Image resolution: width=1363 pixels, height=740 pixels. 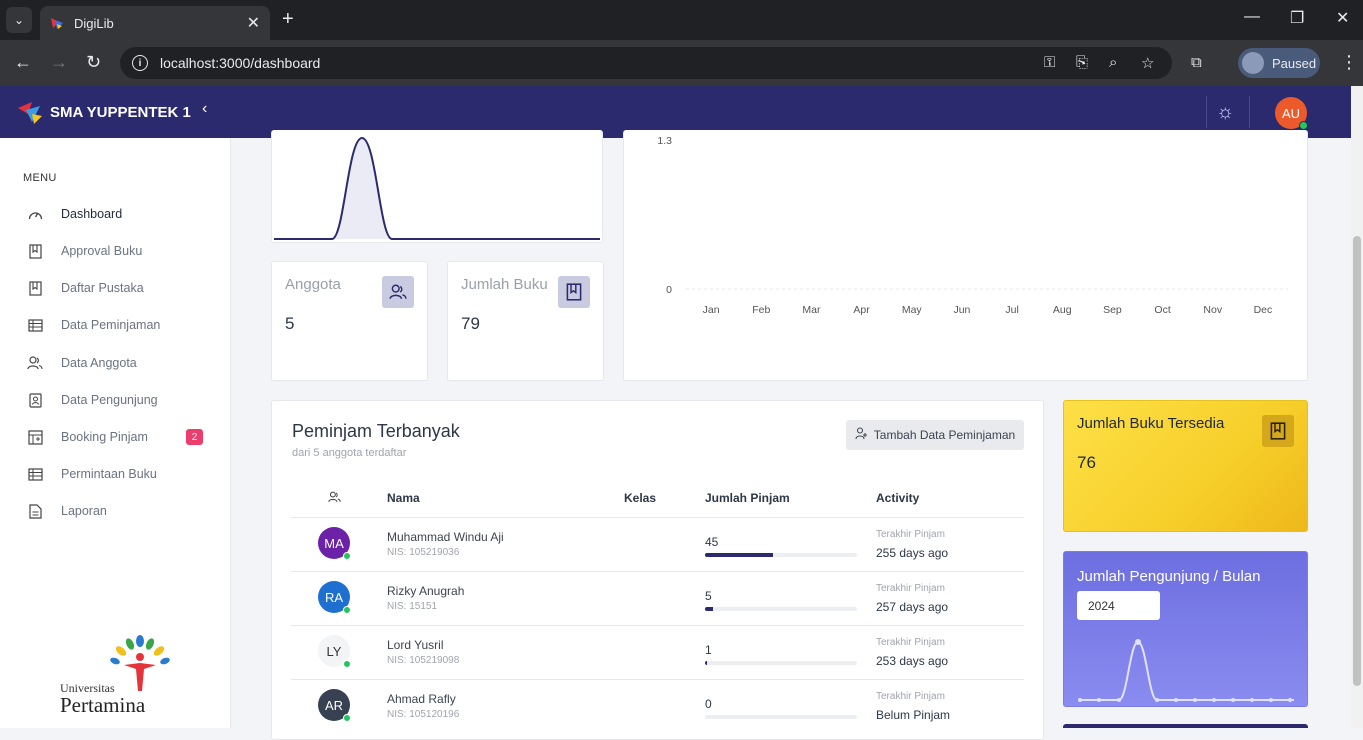 What do you see at coordinates (711, 310) in the screenshot?
I see `x-tick-label: Jan` at bounding box center [711, 310].